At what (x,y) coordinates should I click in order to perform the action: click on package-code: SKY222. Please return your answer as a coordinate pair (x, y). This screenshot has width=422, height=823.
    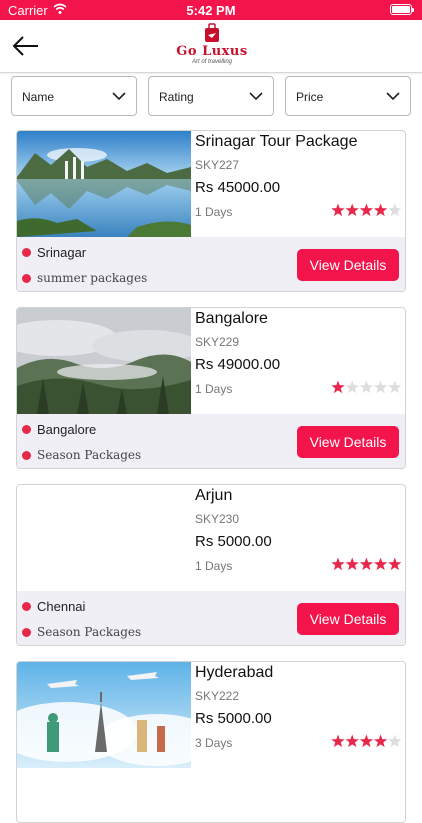
    Looking at the image, I should click on (217, 696).